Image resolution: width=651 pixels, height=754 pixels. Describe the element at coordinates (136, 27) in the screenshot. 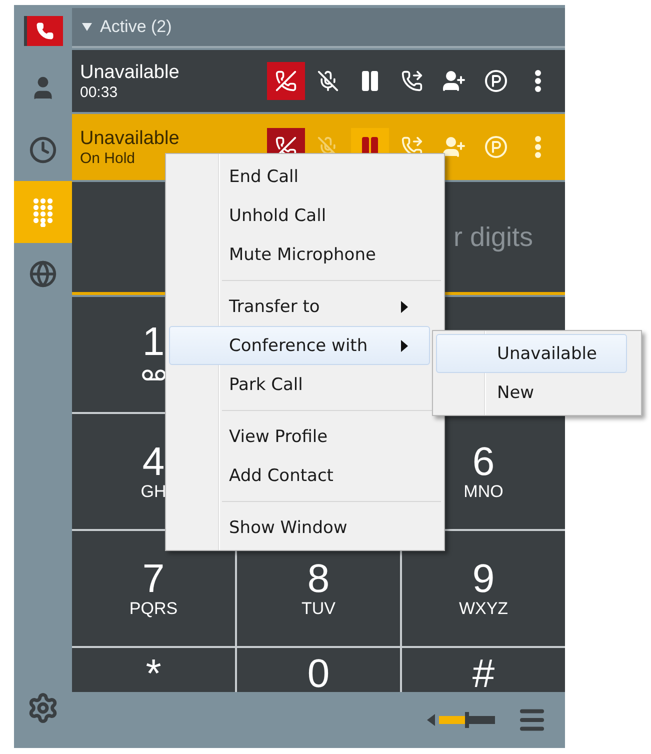

I see `call-group-title: Active (2)` at that location.